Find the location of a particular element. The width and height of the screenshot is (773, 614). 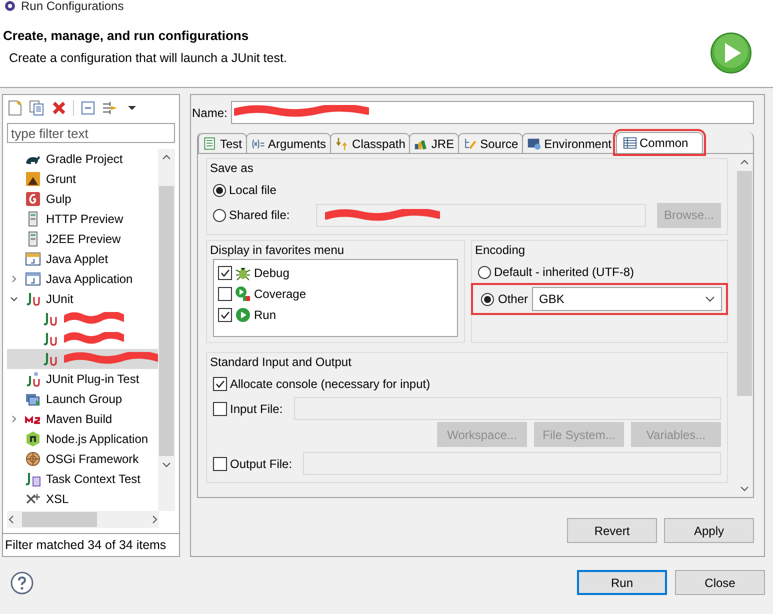

tree-item-label: J2EE Preview is located at coordinates (83, 239).